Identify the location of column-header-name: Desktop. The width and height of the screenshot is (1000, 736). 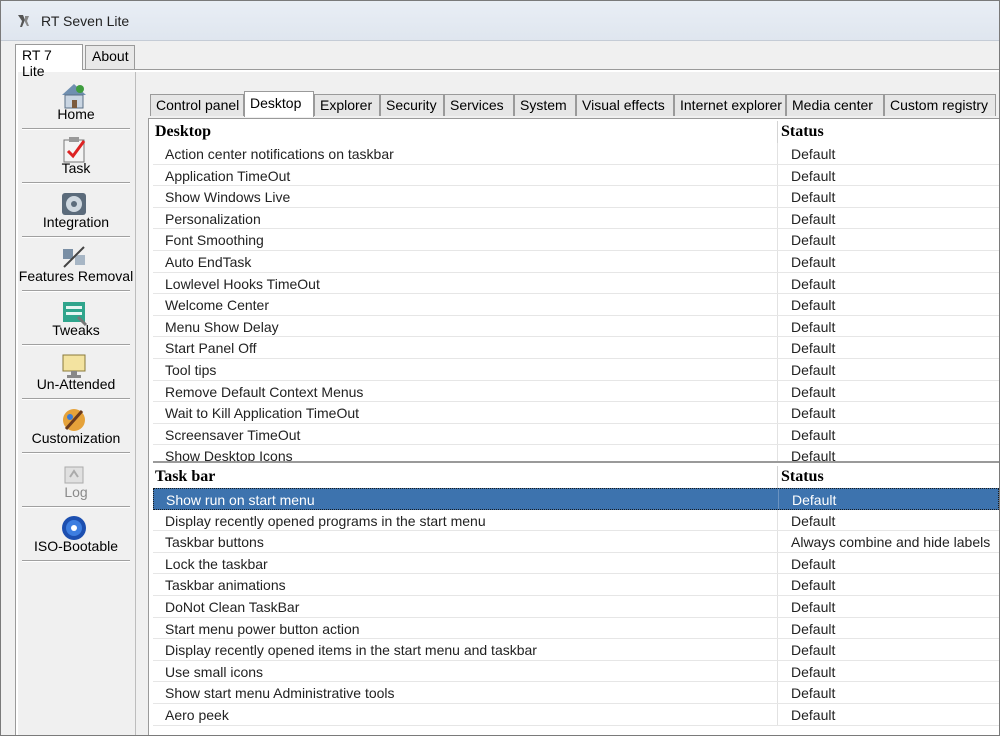
(183, 132).